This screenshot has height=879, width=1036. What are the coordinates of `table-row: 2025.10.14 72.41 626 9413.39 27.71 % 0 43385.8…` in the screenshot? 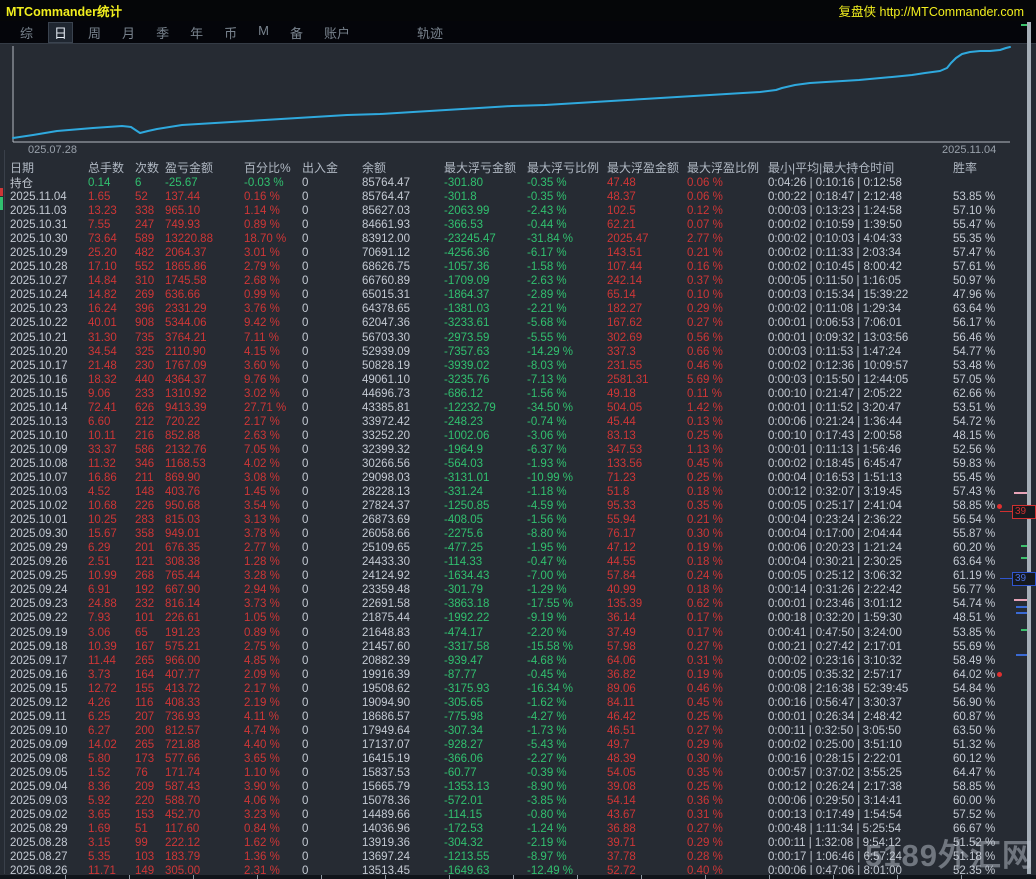 It's located at (519, 408).